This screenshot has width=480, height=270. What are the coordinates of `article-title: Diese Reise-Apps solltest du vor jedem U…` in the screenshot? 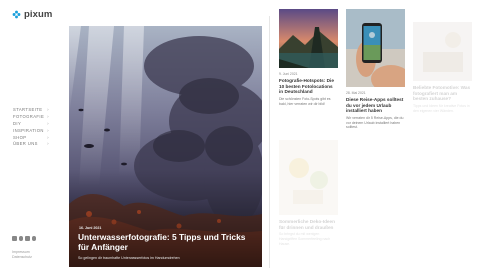 It's located at (375, 105).